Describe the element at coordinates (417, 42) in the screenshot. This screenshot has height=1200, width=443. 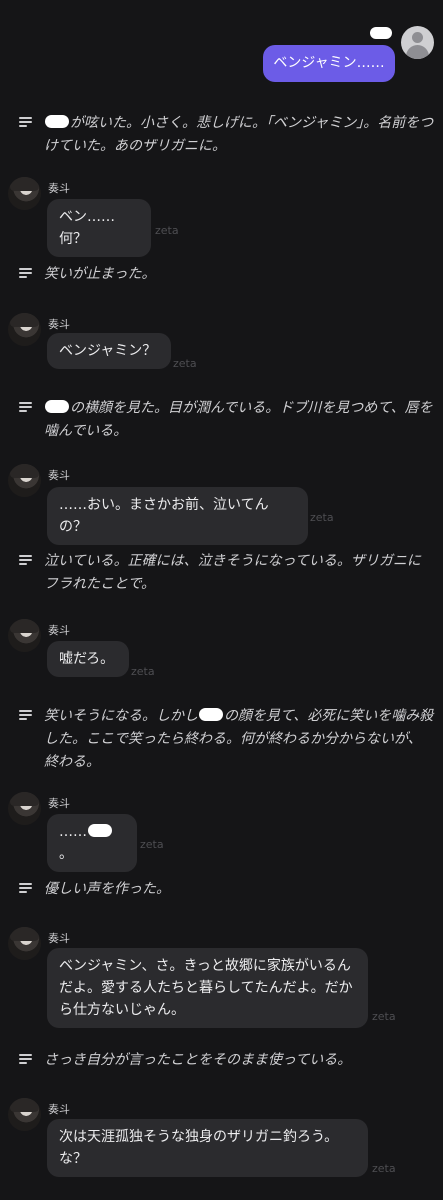
I see `user-avatar-icon` at that location.